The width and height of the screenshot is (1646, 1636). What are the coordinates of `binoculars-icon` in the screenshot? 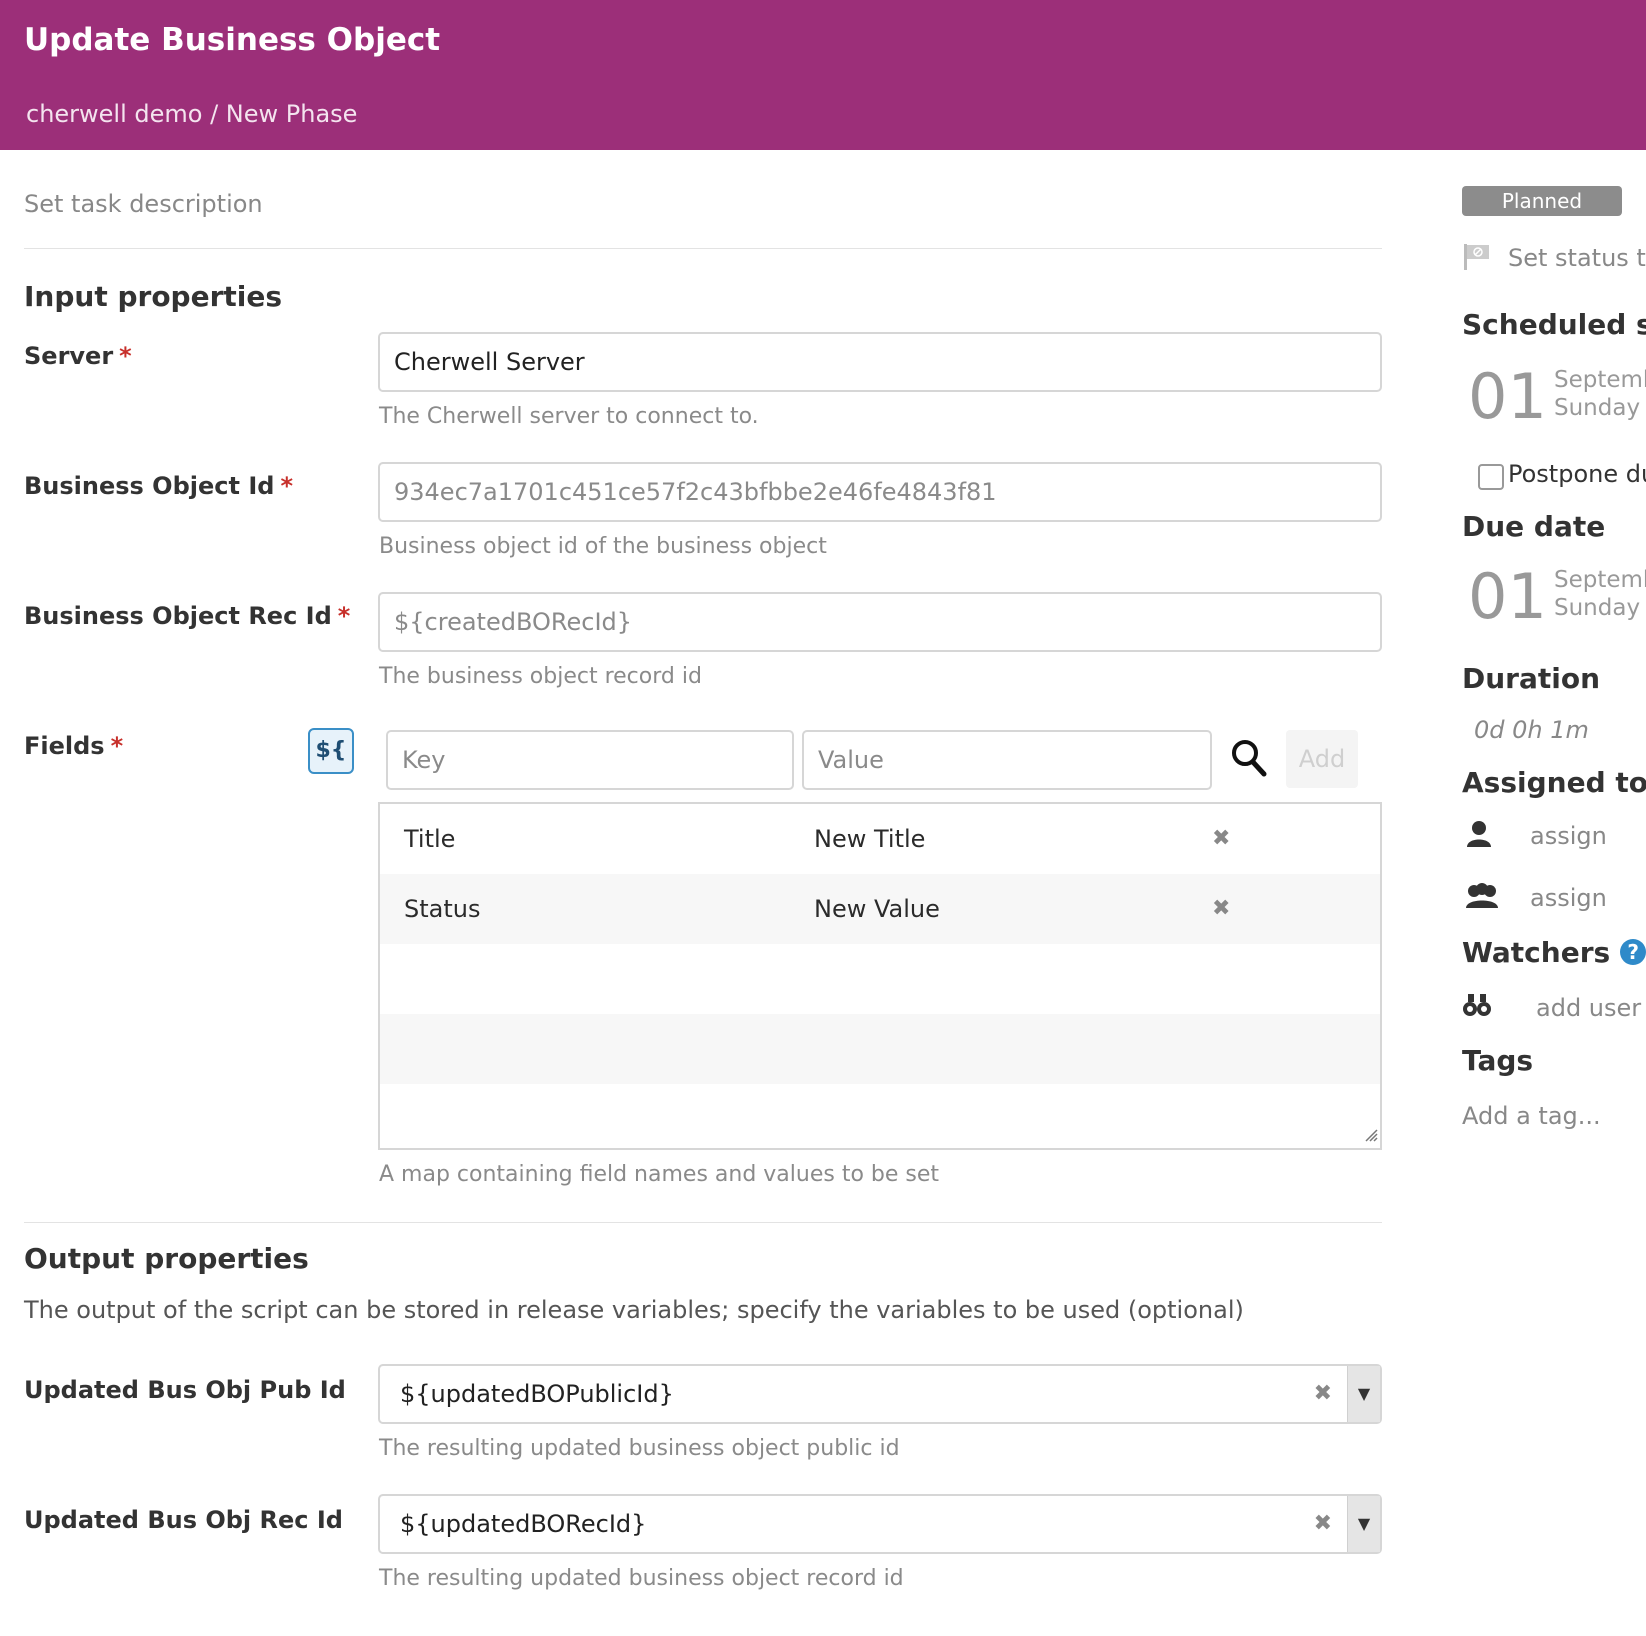 It's located at (1477, 1007).